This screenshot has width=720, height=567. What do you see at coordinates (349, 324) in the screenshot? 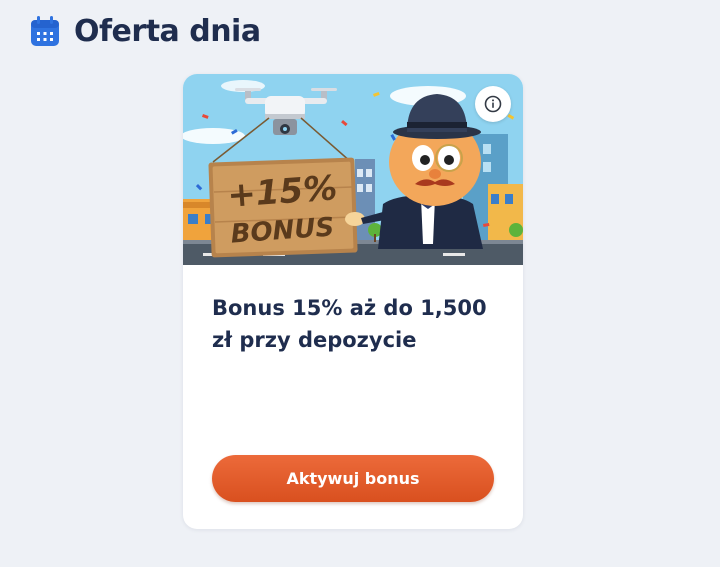
I see `offer-title: Bonus 15% aż do 1,500 zł przy depozycie` at bounding box center [349, 324].